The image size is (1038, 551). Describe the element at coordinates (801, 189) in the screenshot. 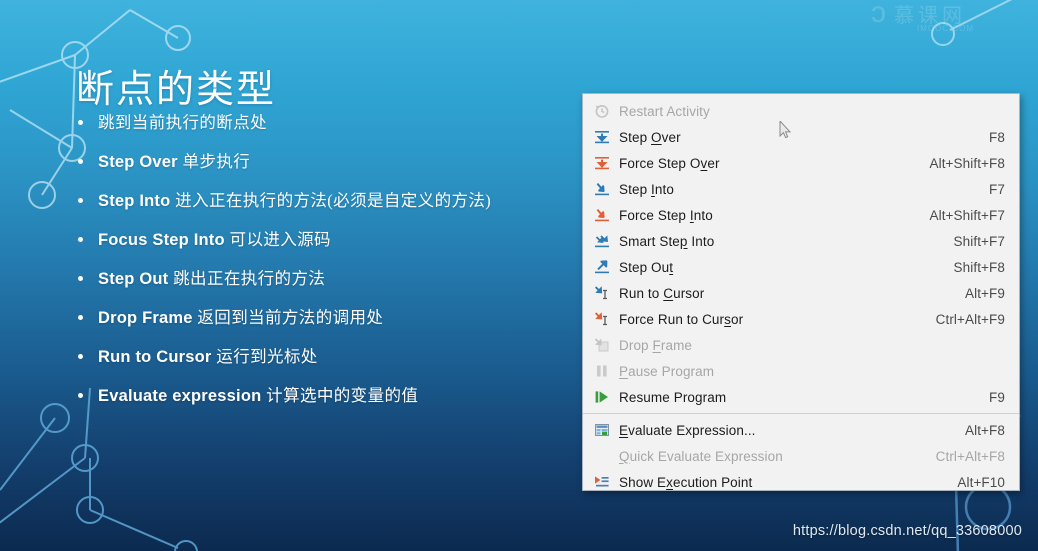

I see `menu-item: Step Into F7` at that location.